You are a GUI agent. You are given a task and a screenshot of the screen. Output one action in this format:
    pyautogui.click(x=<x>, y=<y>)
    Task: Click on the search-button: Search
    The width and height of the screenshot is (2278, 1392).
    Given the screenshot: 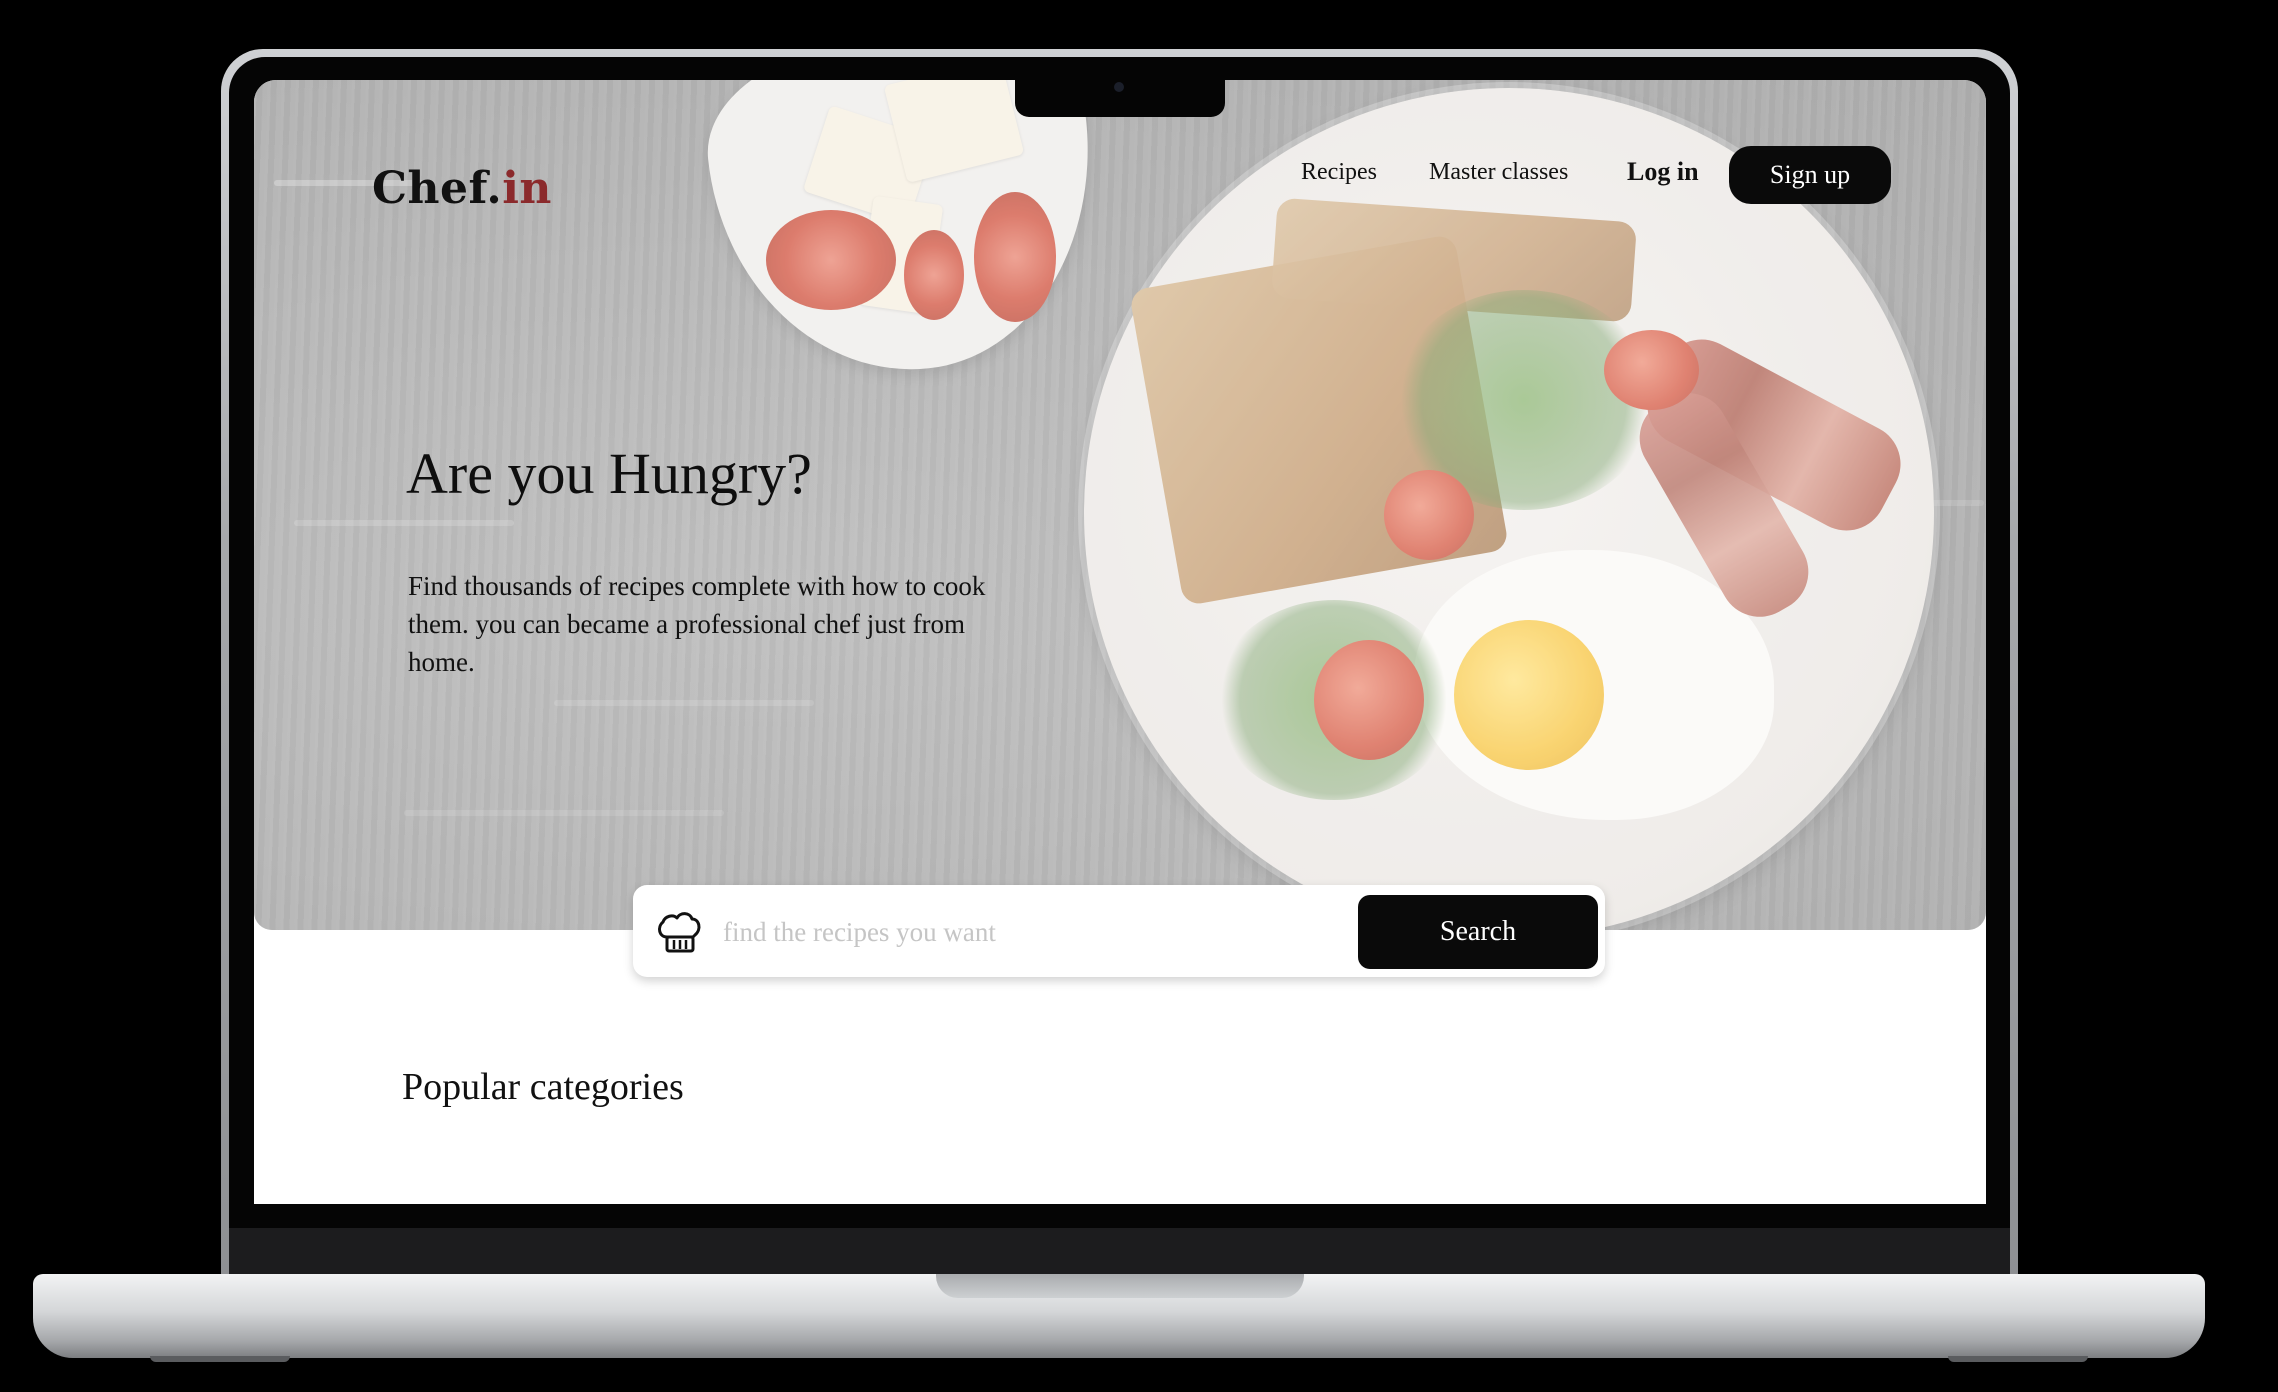 What is the action you would take?
    pyautogui.click(x=1478, y=932)
    